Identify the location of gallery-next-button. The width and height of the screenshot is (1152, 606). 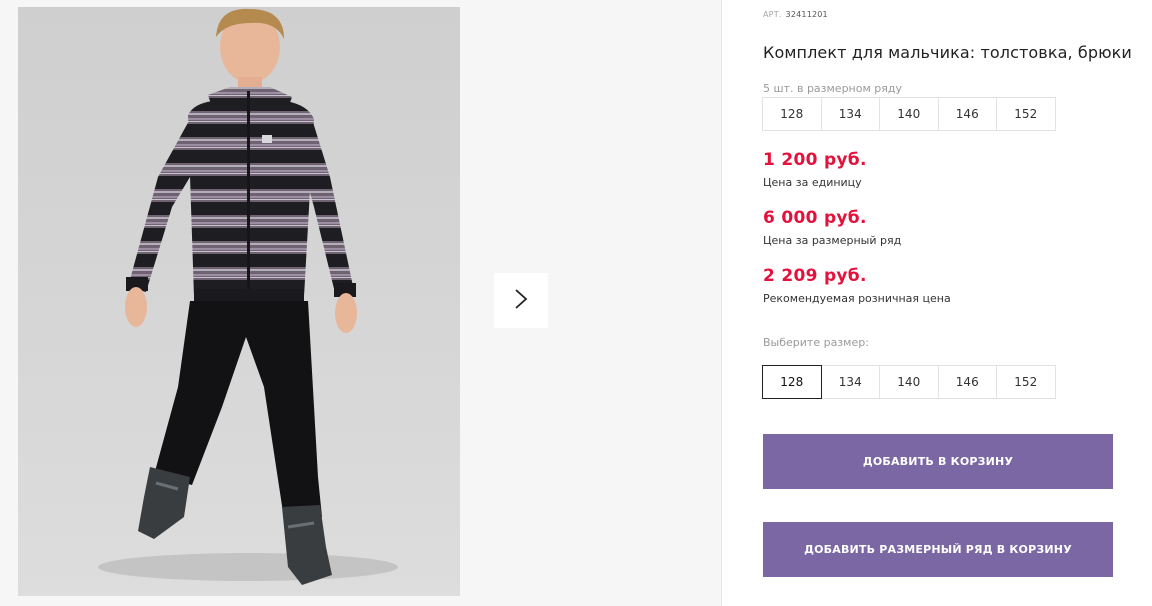
(521, 300).